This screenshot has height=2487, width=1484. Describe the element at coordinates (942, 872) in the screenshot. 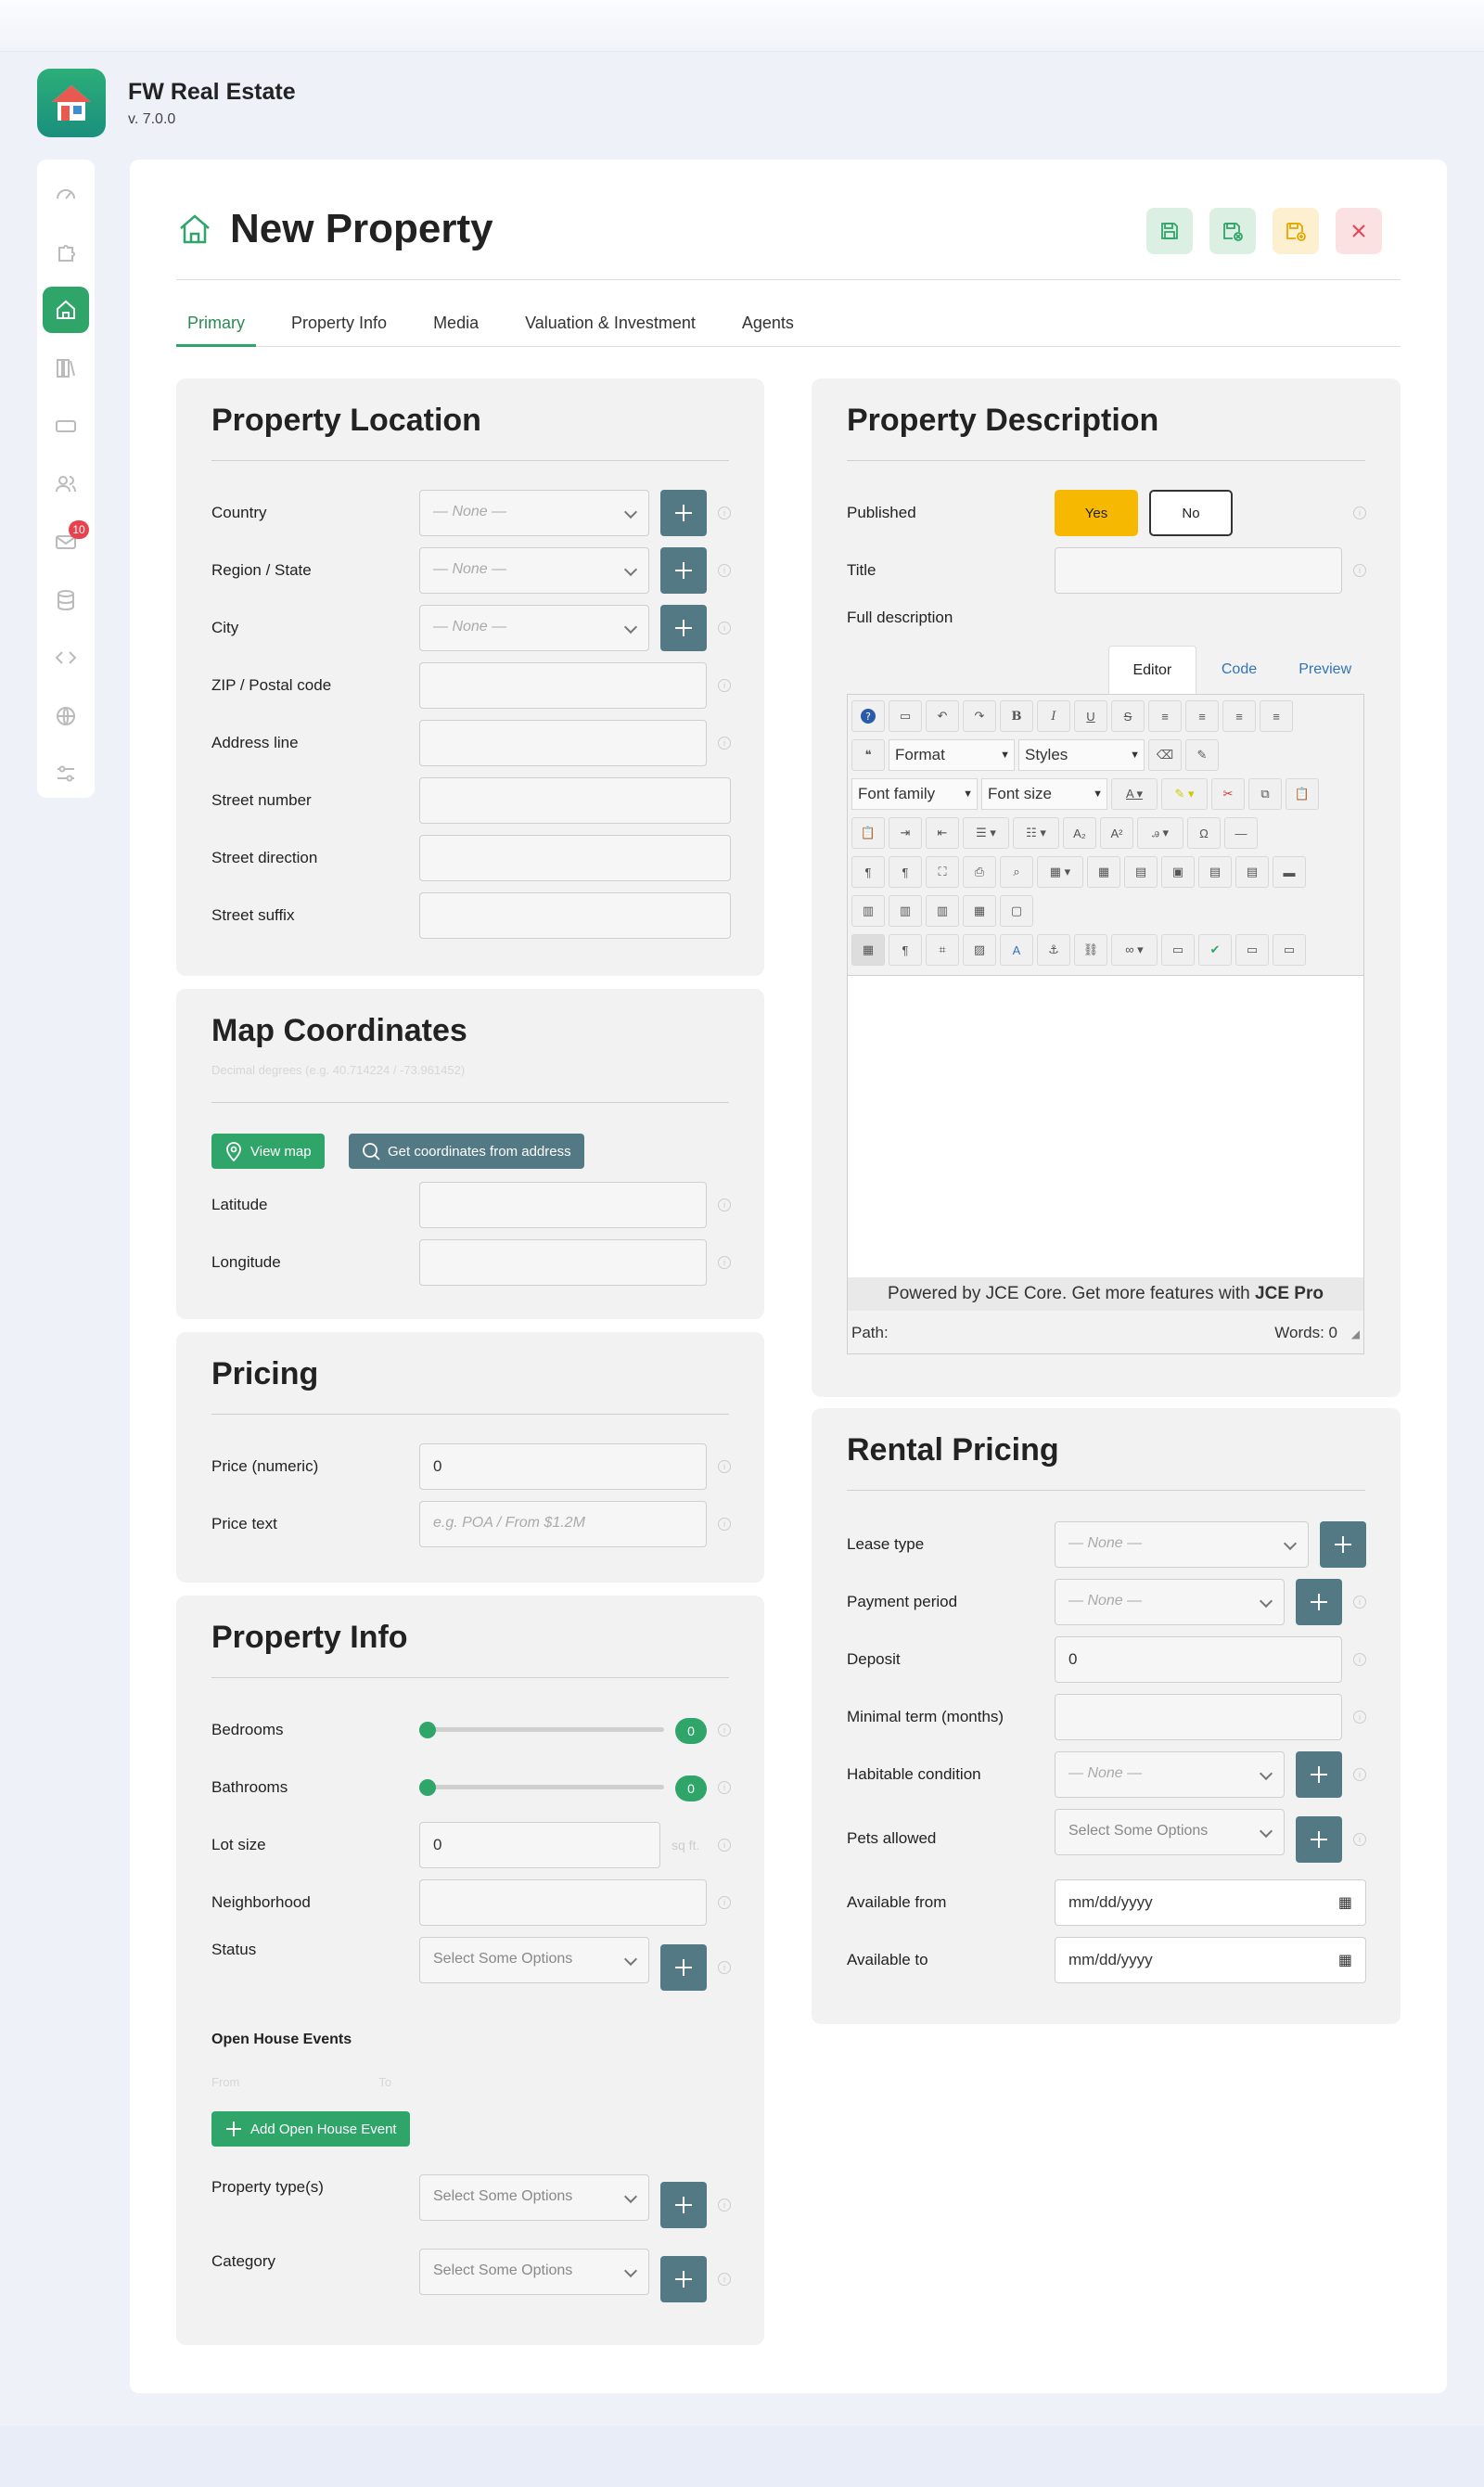

I see `fullscreen-icon: ⛶` at that location.